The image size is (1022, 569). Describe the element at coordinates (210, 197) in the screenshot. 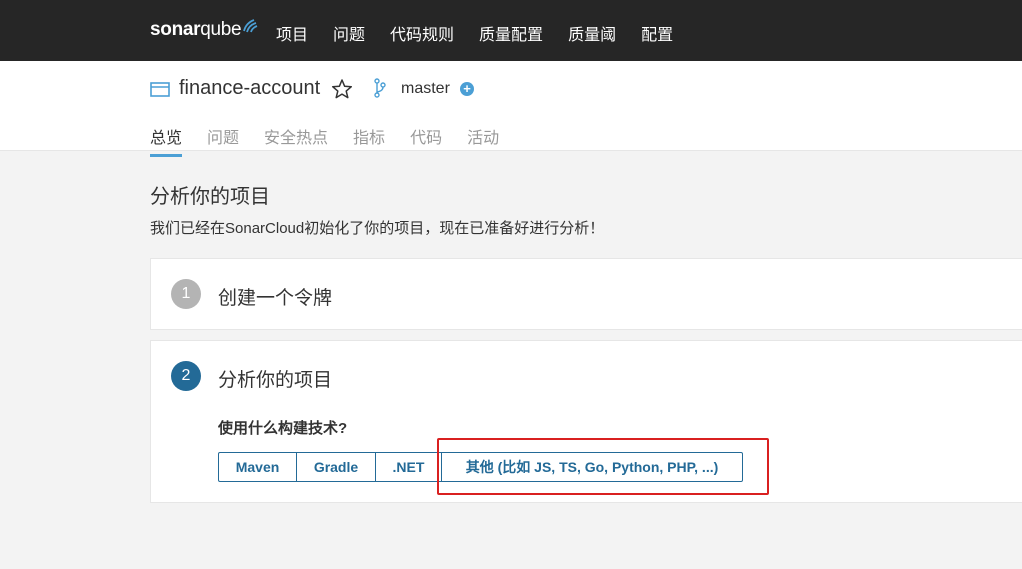

I see `page-title: 分析你的项目` at that location.